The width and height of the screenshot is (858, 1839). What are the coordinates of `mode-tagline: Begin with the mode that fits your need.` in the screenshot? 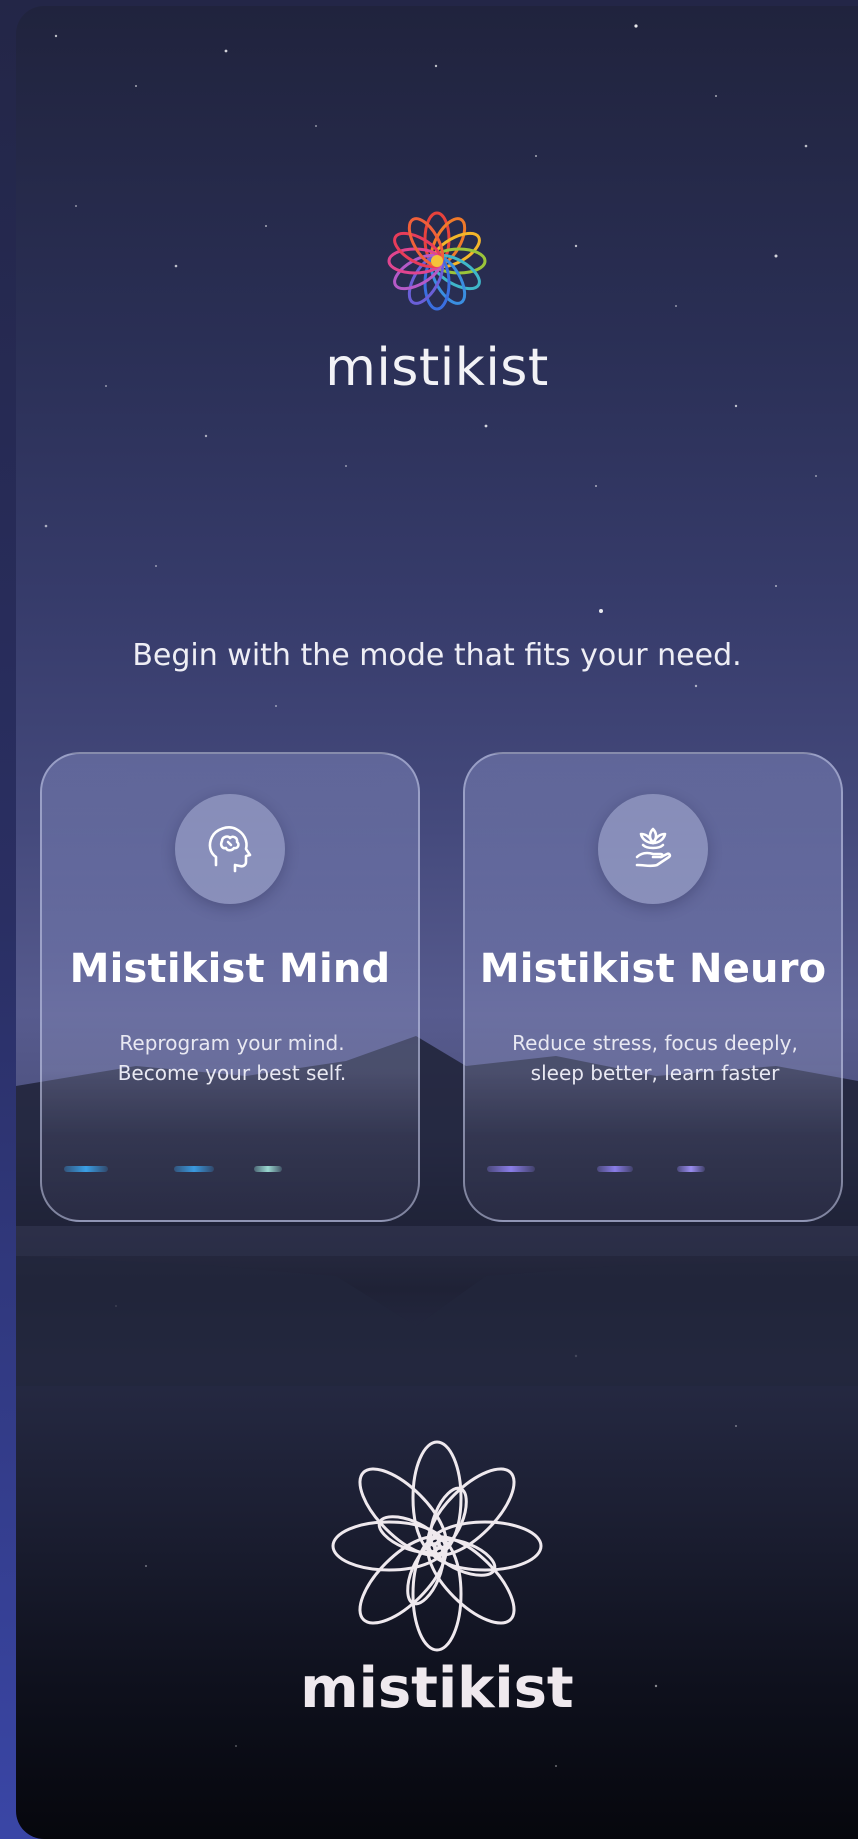 It's located at (437, 655).